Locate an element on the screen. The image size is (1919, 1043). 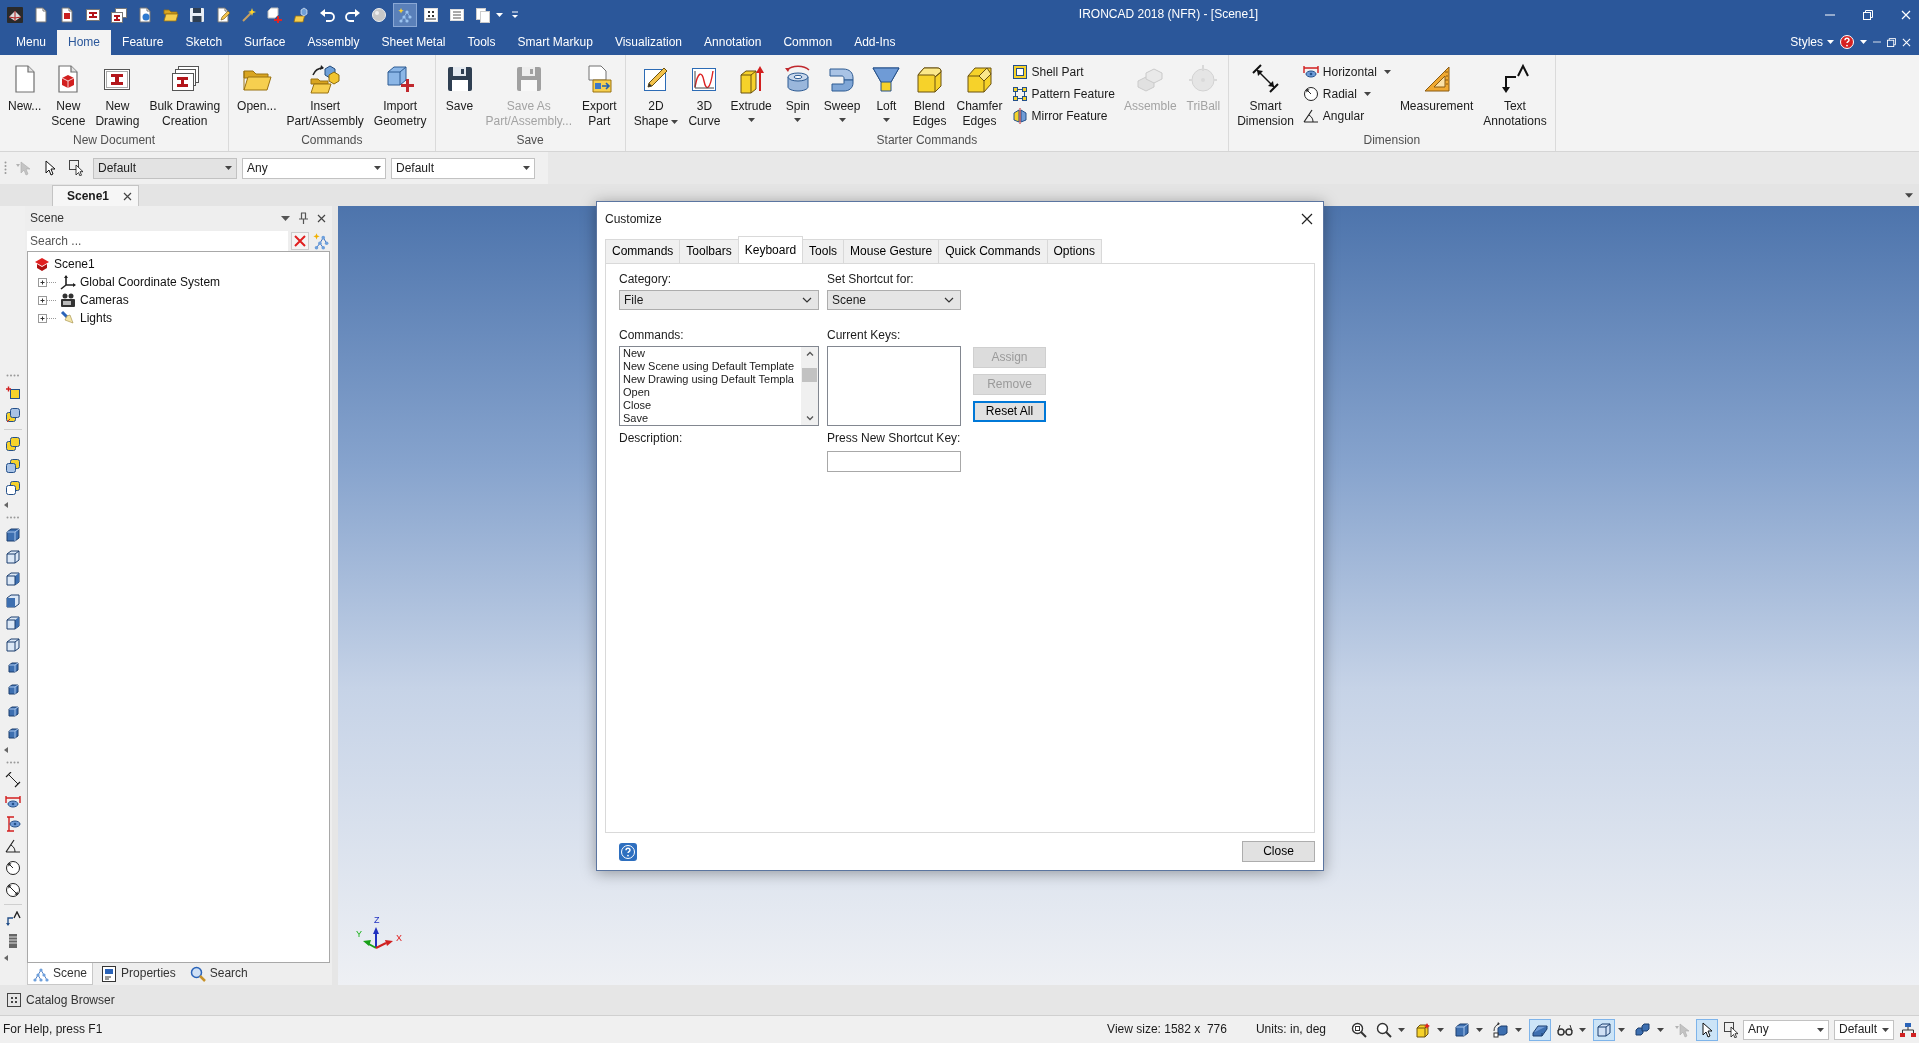
list-item: New is located at coordinates (712, 353).